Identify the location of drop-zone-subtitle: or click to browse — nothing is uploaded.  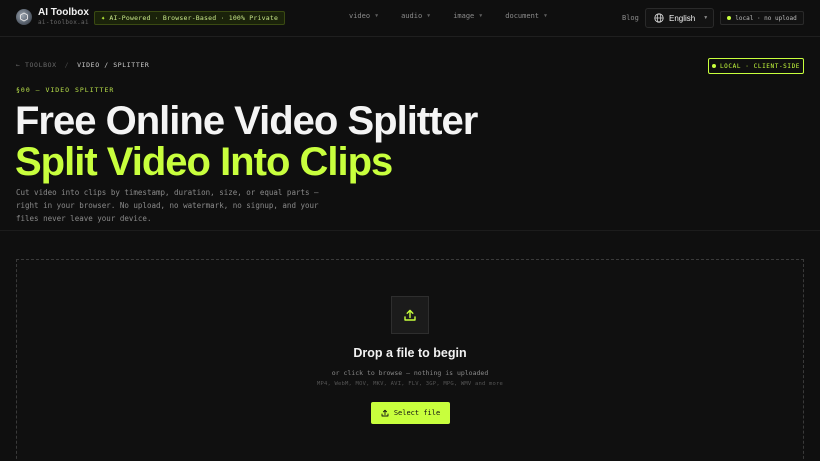
(410, 373).